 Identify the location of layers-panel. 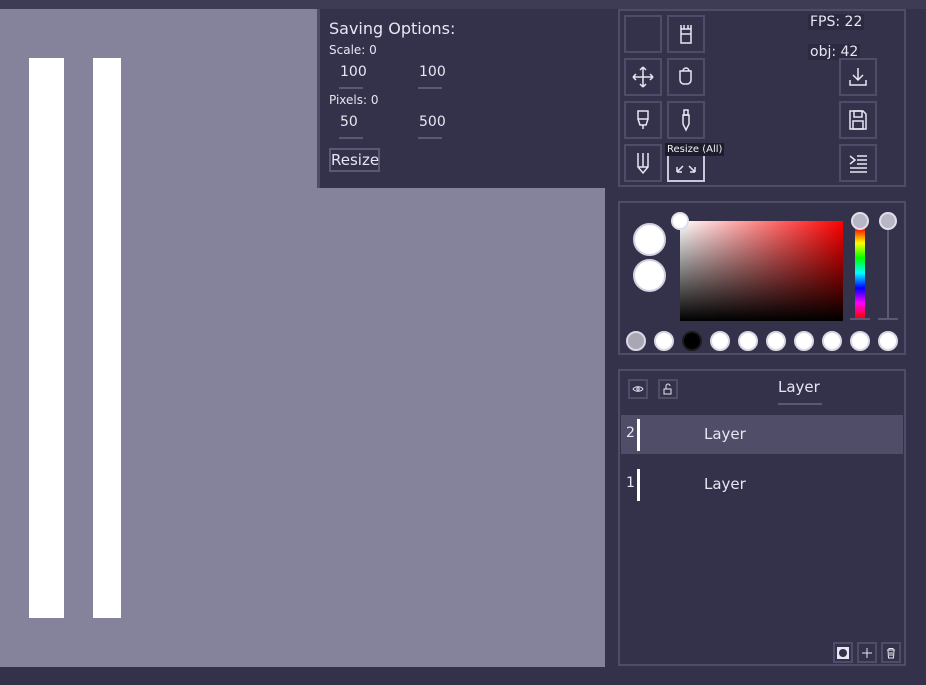
(762, 517).